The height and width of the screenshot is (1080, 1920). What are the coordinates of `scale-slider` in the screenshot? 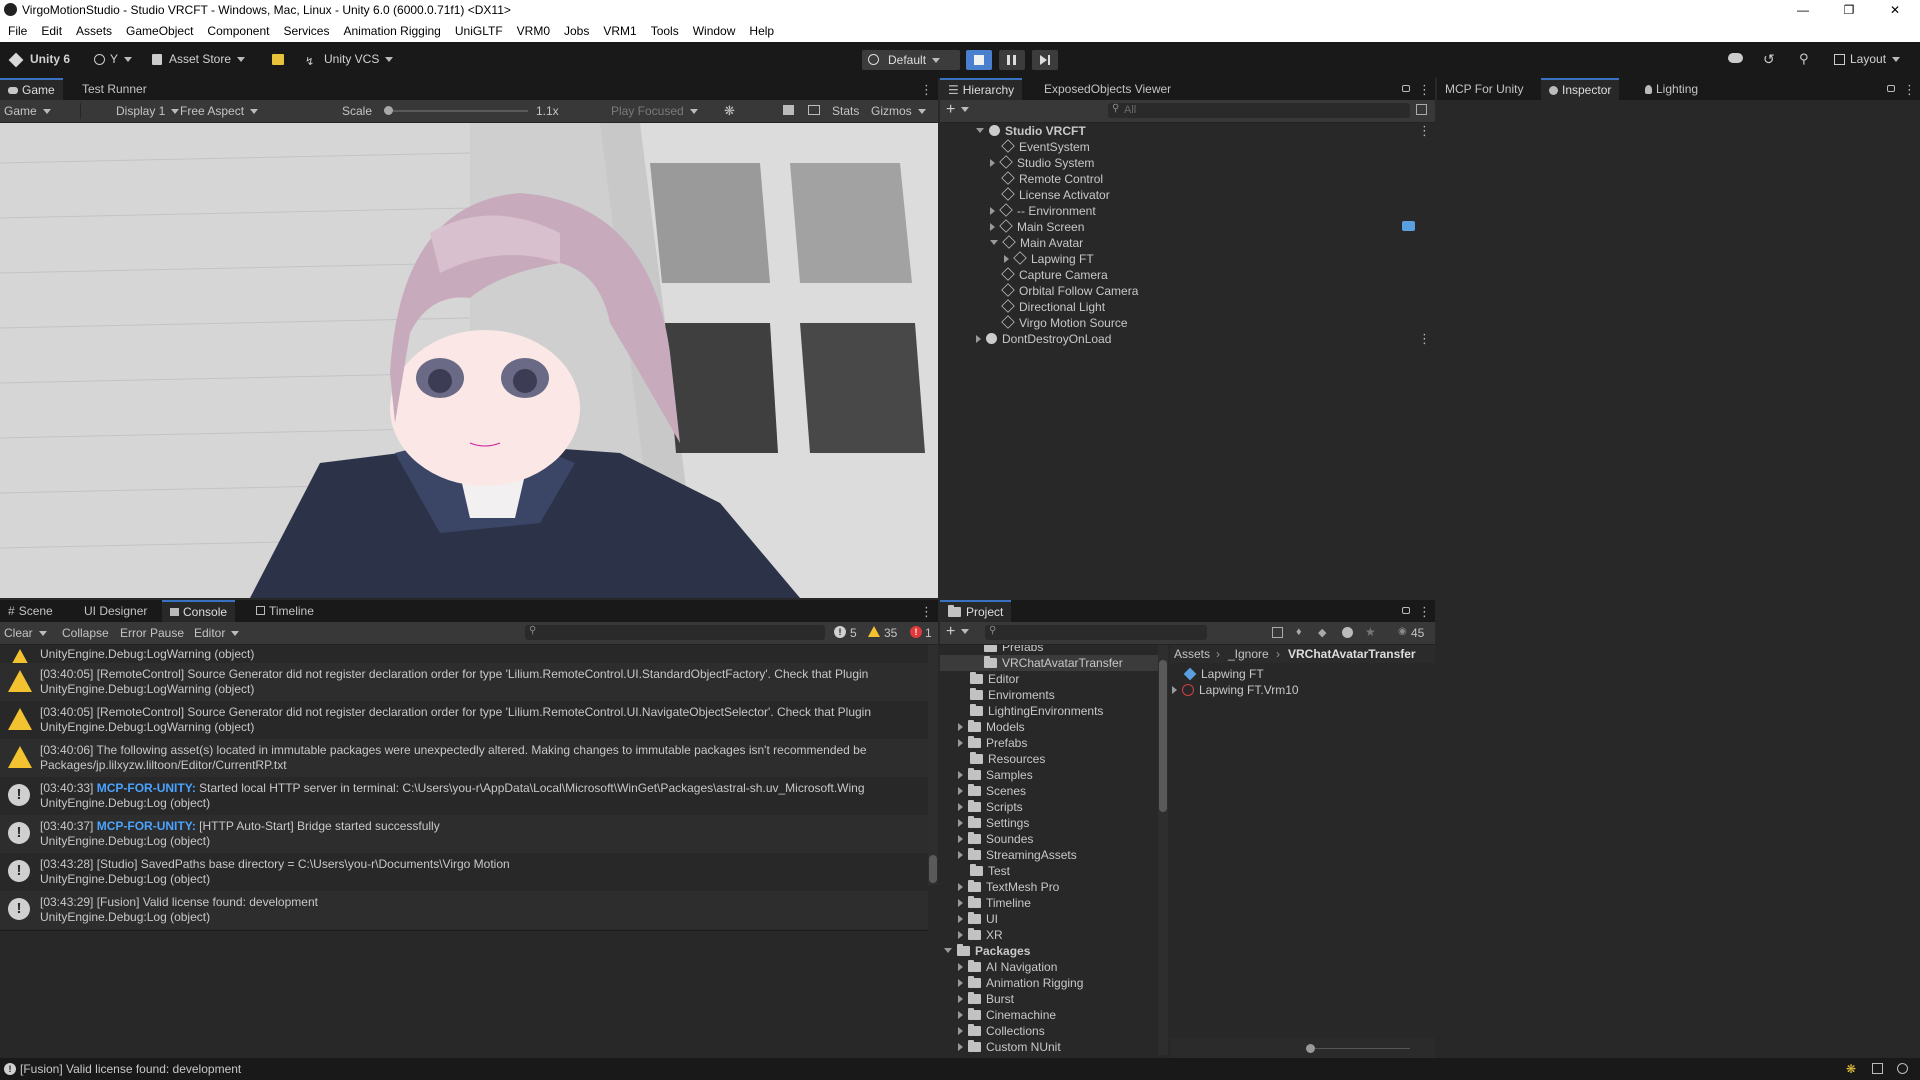 It's located at (456, 111).